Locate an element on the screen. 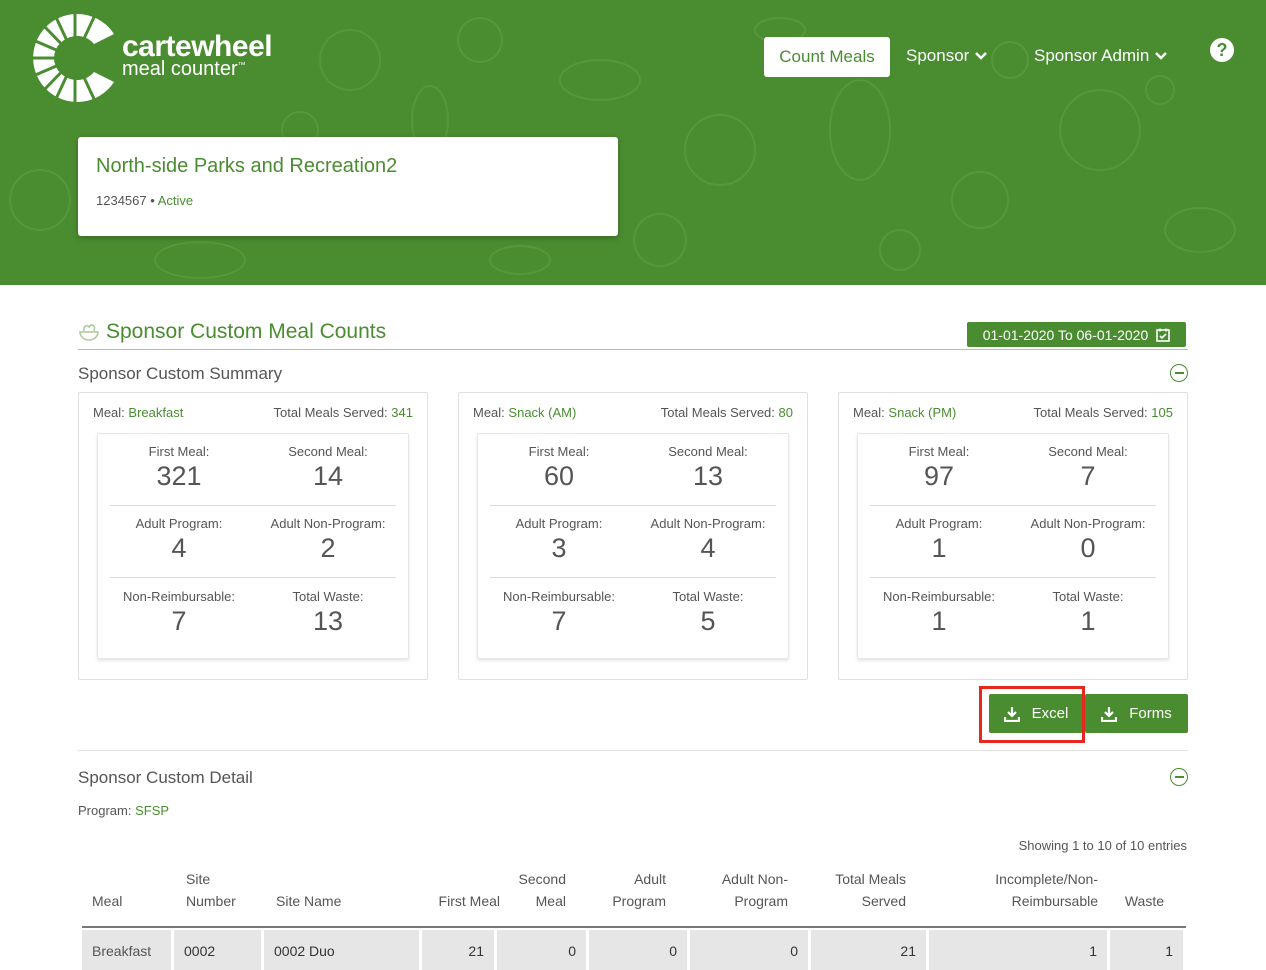 The image size is (1266, 970). brand-tagline: meal counter™ is located at coordinates (184, 69).